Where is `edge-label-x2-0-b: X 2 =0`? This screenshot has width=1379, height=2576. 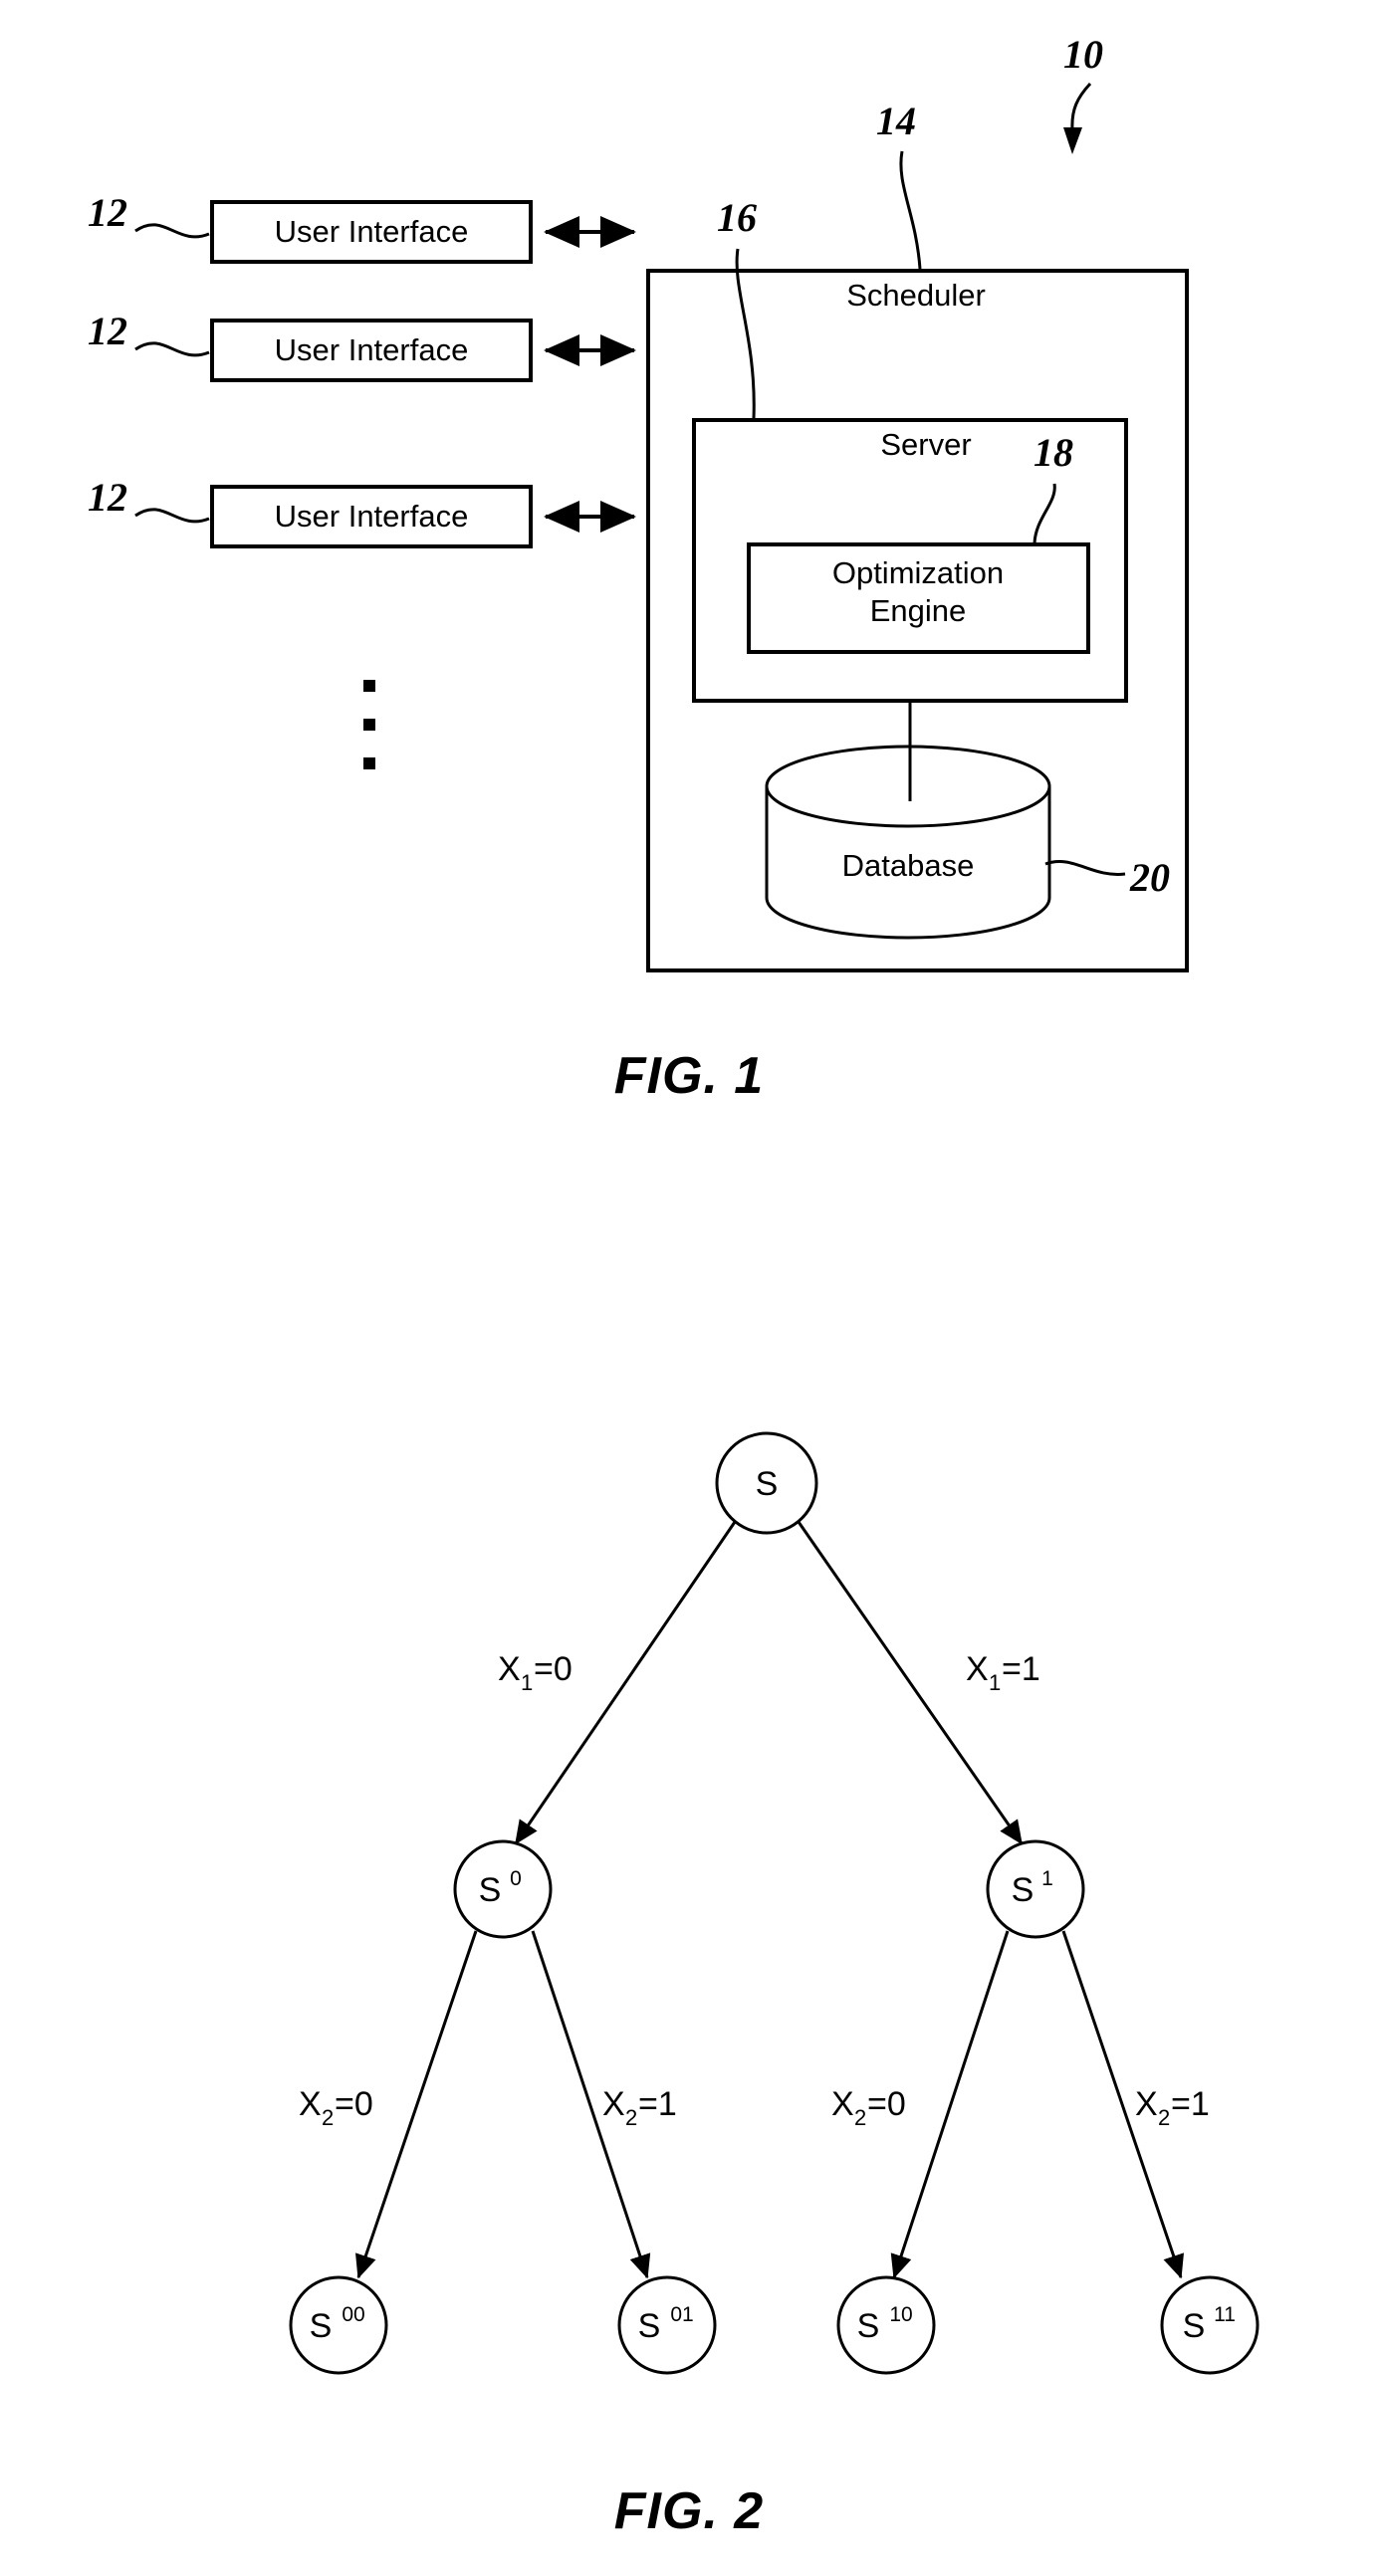
edge-label-x2-0-b: X 2 =0 is located at coordinates (868, 2107).